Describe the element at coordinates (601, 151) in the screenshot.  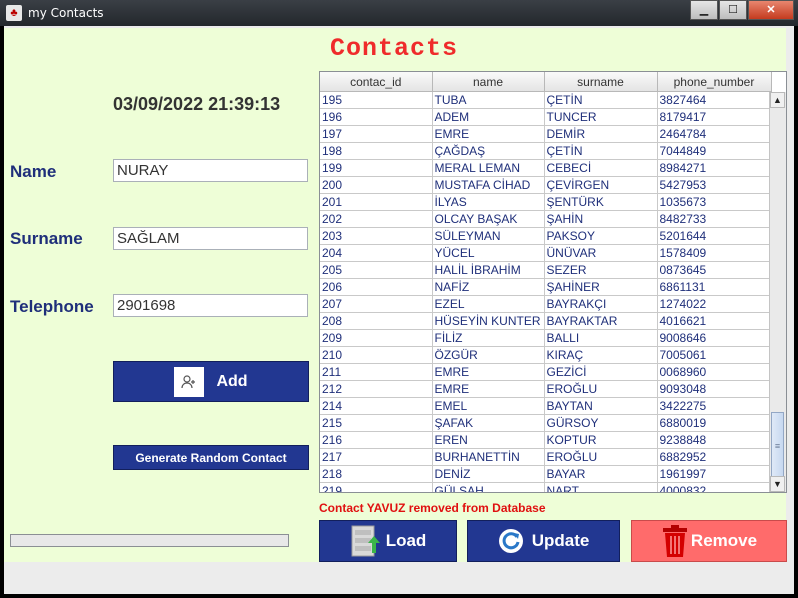
I see `cell-surname: ÇETİN` at that location.